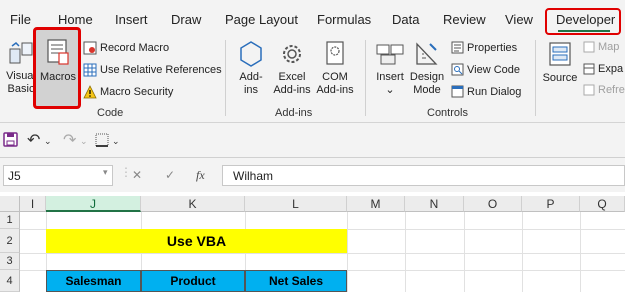 The image size is (625, 292). What do you see at coordinates (110, 113) in the screenshot?
I see `code-group-label: Code` at bounding box center [110, 113].